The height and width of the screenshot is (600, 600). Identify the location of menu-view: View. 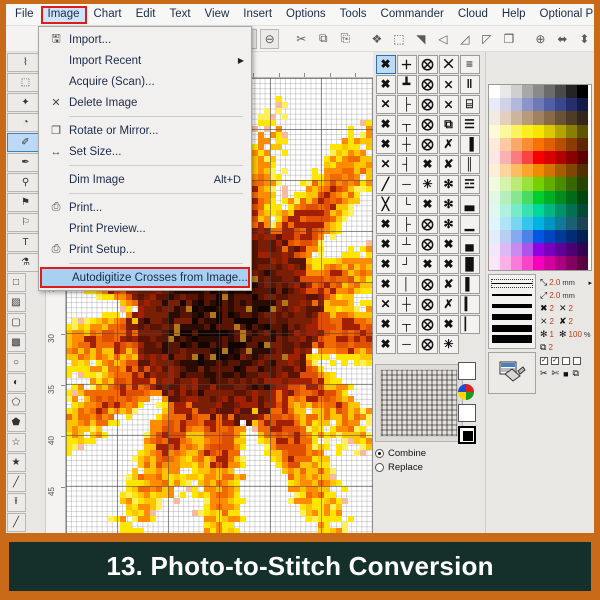
(217, 15).